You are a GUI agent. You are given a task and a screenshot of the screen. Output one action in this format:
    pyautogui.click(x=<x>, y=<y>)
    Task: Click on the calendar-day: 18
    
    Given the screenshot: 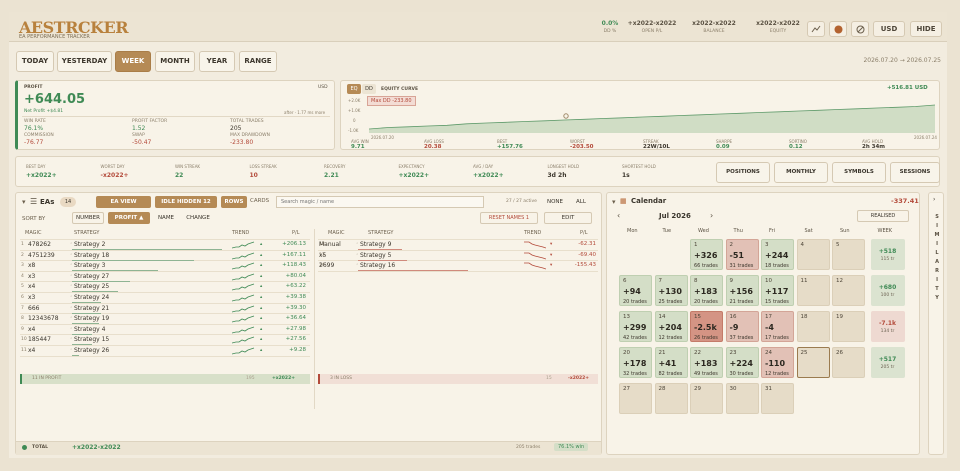 What is the action you would take?
    pyautogui.click(x=813, y=326)
    